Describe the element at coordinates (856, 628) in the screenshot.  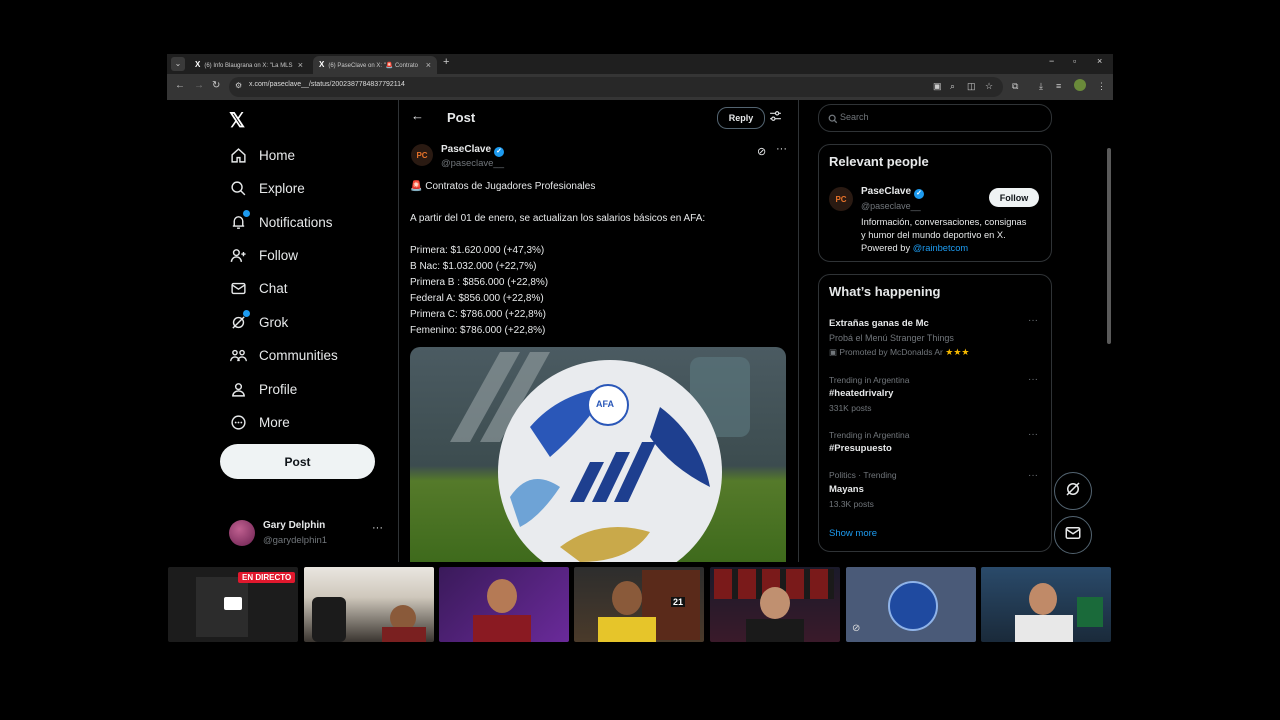
I see `mic-muted-icon: ⊘` at that location.